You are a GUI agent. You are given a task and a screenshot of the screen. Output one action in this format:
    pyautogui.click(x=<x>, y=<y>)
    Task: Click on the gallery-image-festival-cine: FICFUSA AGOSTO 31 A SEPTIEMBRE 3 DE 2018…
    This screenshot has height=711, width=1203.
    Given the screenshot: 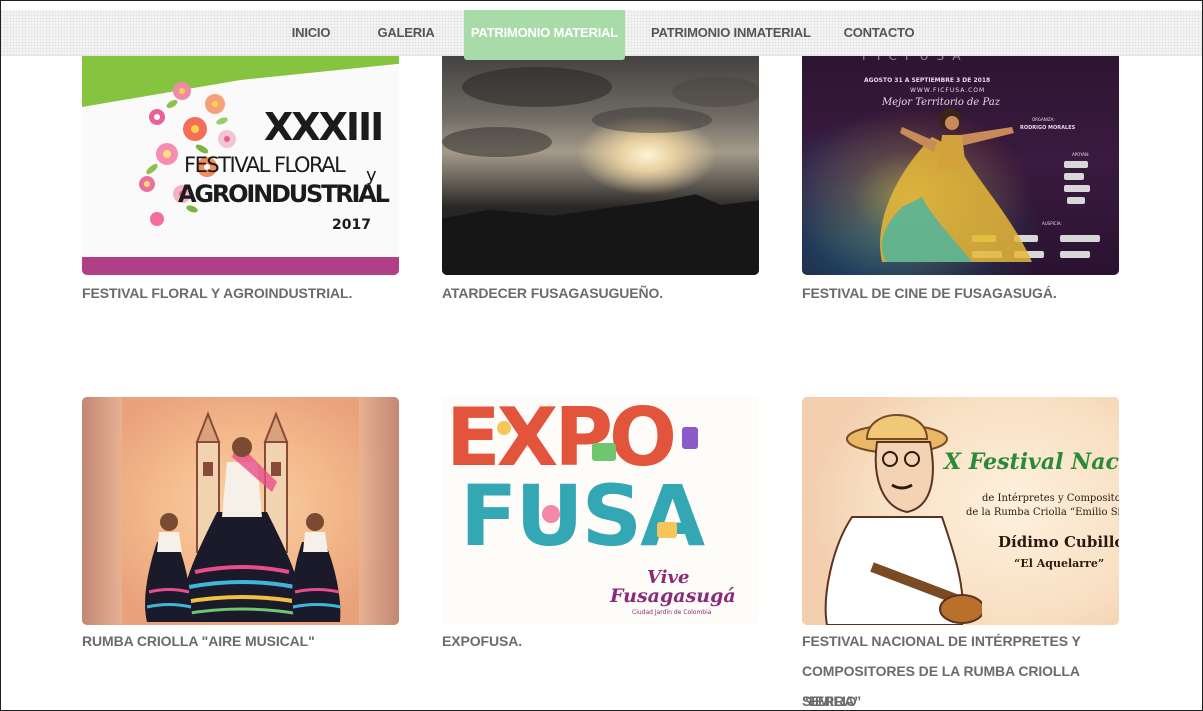 What is the action you would take?
    pyautogui.click(x=960, y=161)
    